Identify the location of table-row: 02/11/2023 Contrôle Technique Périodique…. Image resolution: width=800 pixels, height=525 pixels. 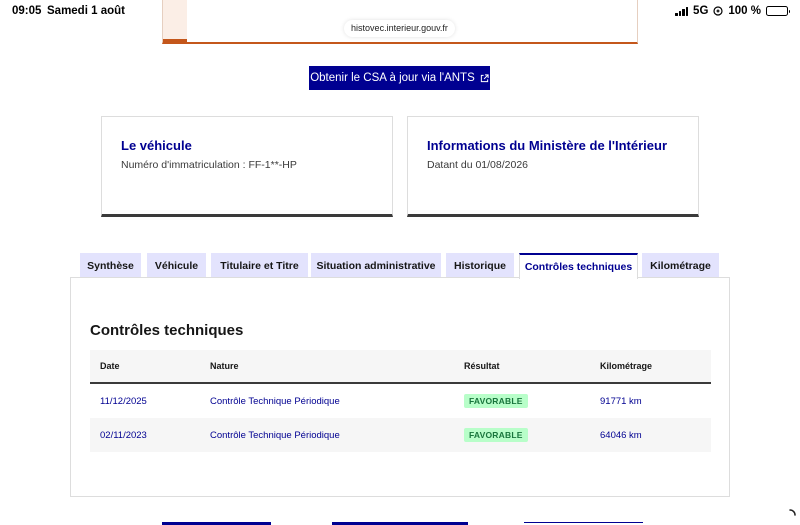
(400, 435).